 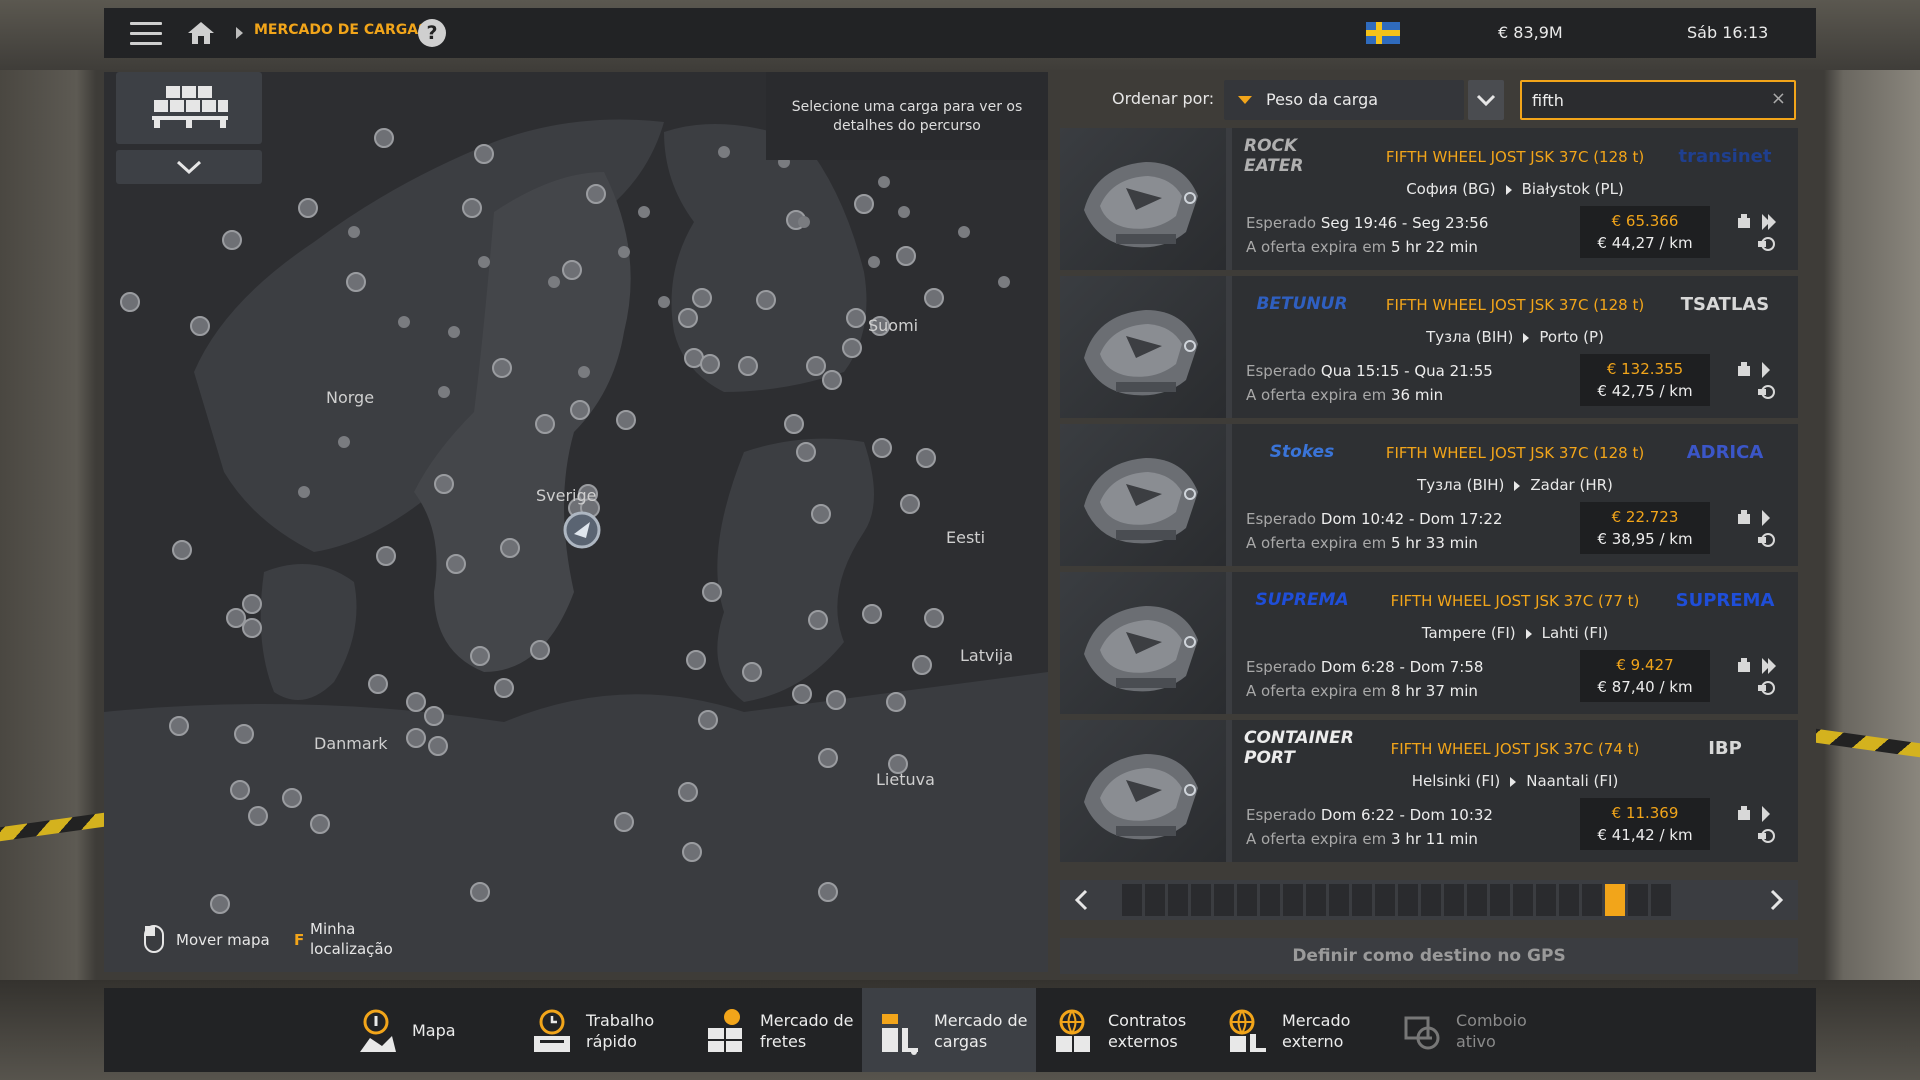 I want to click on nav-tab-cargo-market: Mercado de cargas, so click(x=949, y=1030).